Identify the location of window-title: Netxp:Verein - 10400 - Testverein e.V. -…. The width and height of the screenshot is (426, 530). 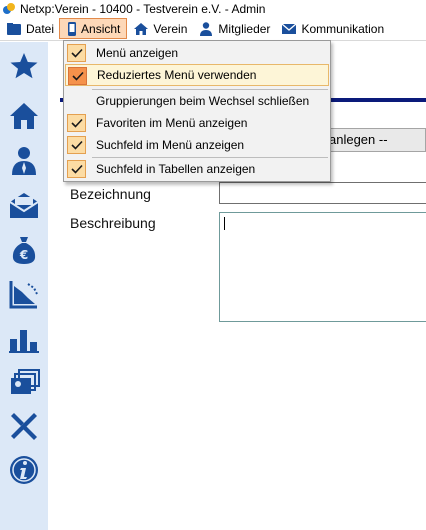
(143, 8).